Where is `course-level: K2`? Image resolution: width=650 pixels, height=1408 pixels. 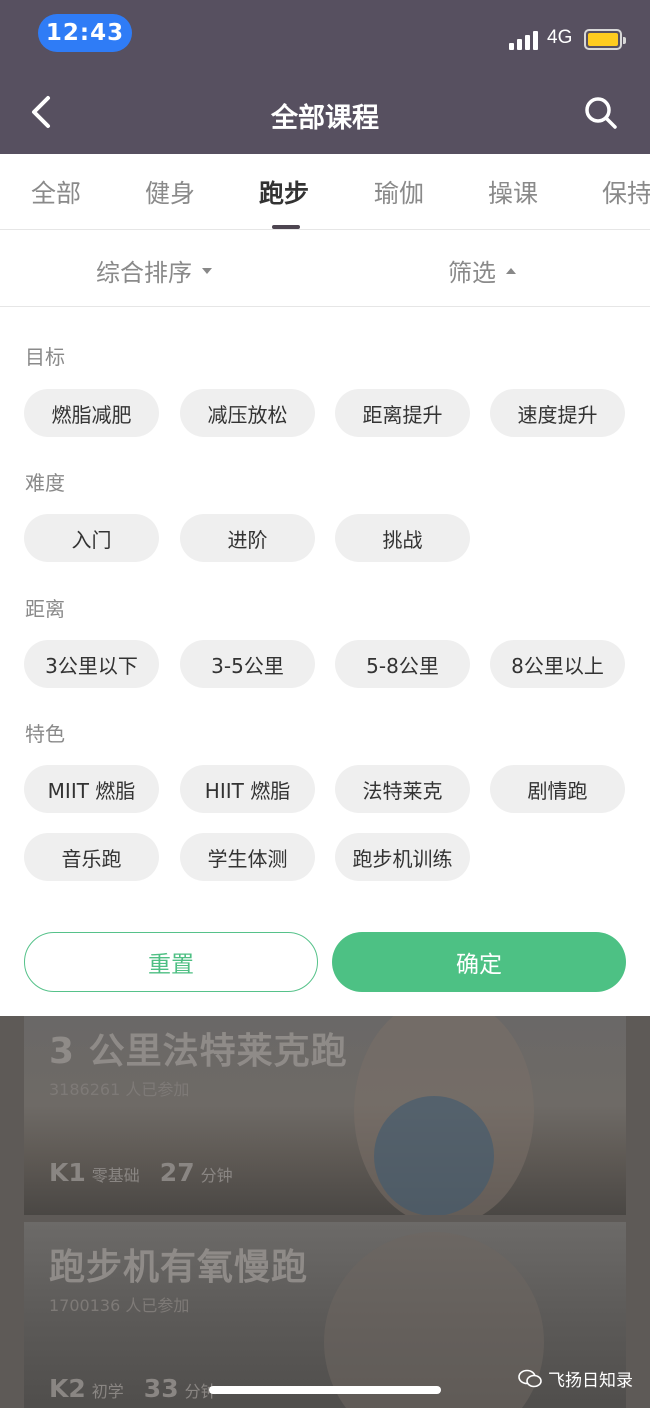
course-level: K2 is located at coordinates (67, 1388).